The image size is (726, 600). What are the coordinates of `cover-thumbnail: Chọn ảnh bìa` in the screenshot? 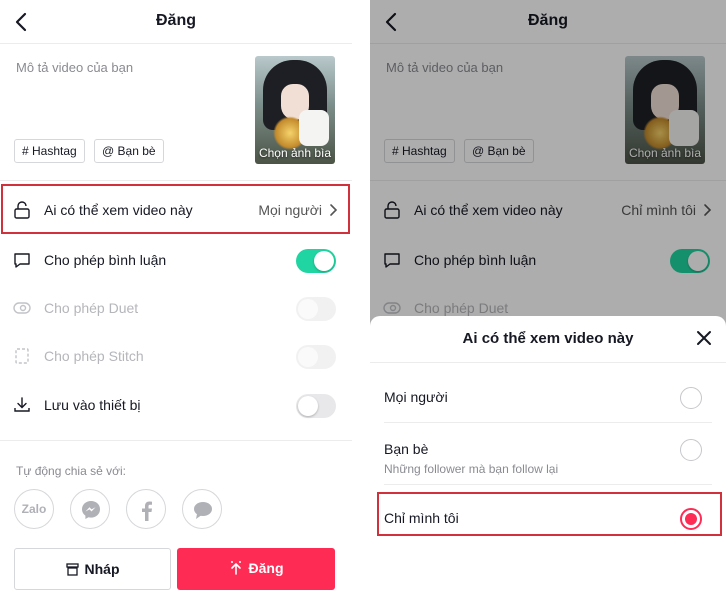 It's located at (295, 110).